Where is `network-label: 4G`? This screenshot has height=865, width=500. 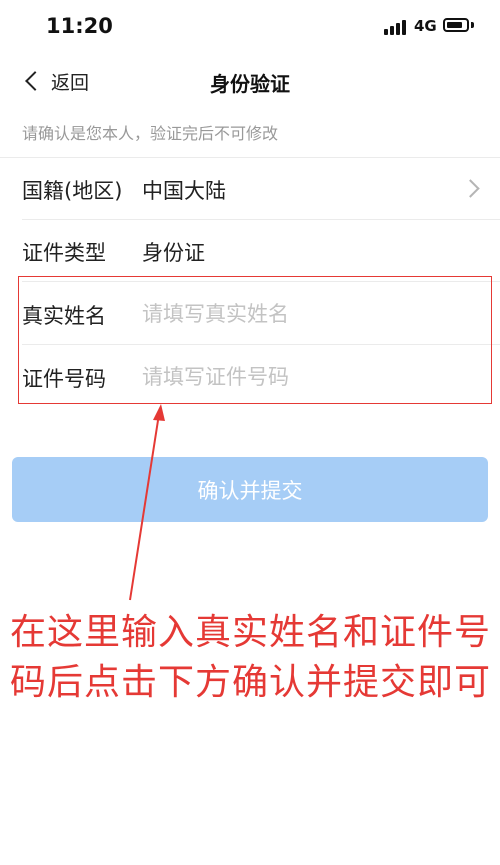 network-label: 4G is located at coordinates (425, 26).